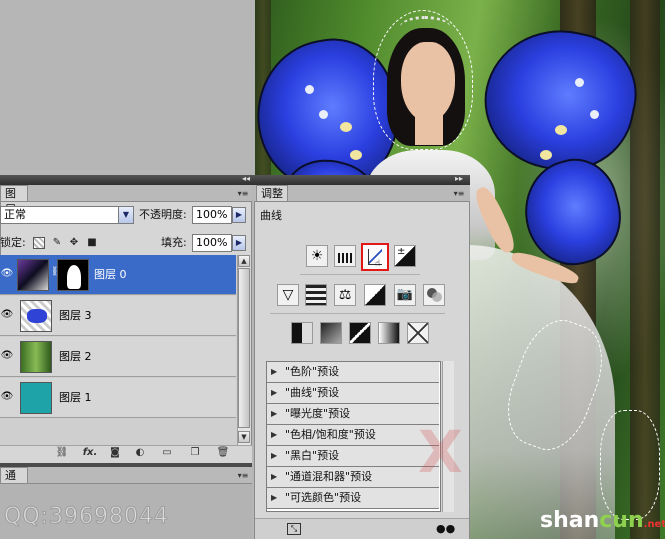 The image size is (665, 539). Describe the element at coordinates (318, 413) in the screenshot. I see `preset-label: "曝光度"预设` at that location.